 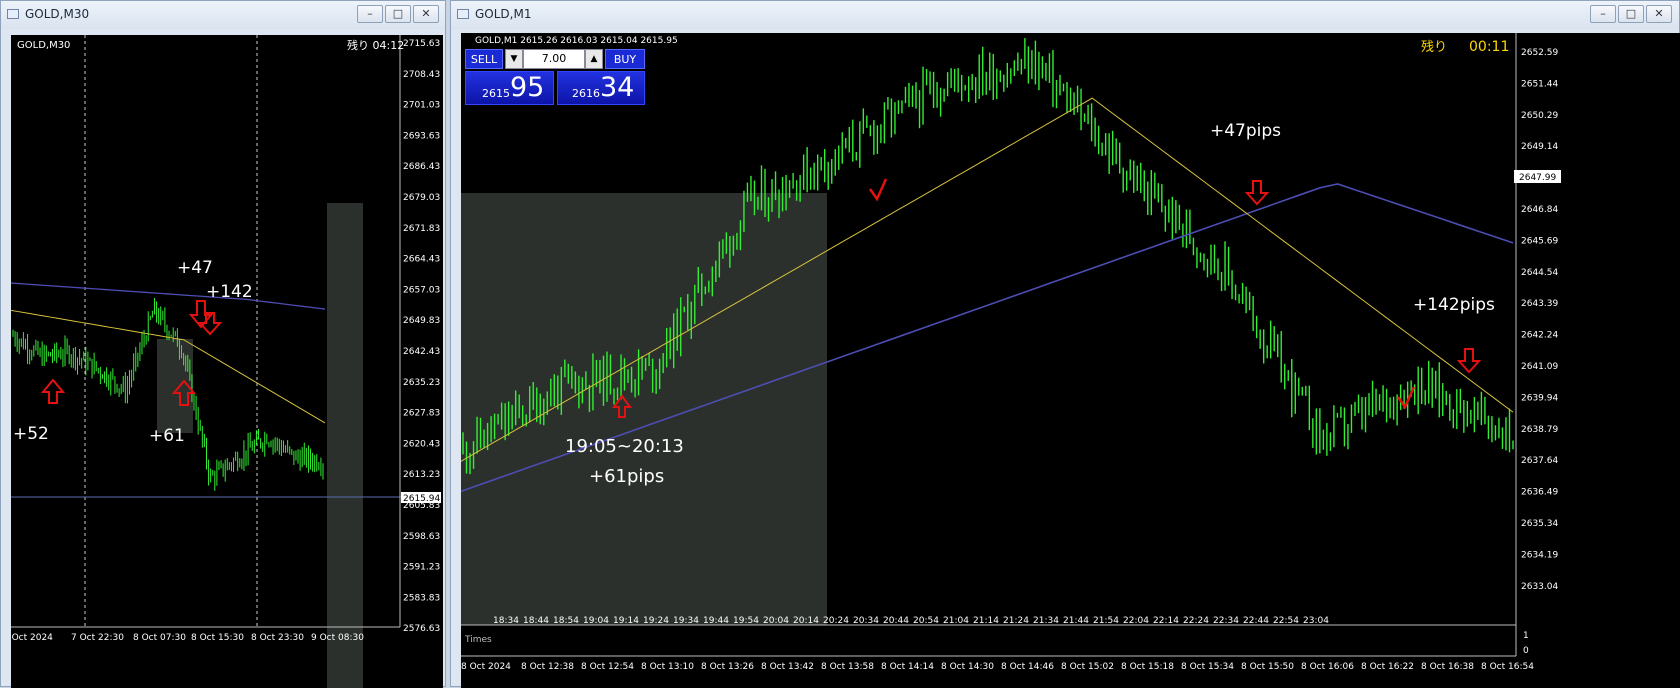 What do you see at coordinates (421, 414) in the screenshot?
I see `left-price-tick: 2627.83` at bounding box center [421, 414].